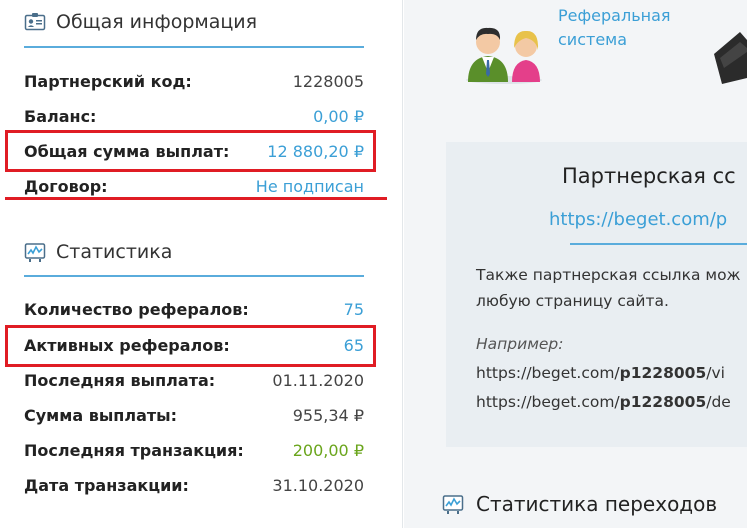 Image resolution: width=747 pixels, height=528 pixels. What do you see at coordinates (114, 252) in the screenshot?
I see `statistics-title: Статистика` at bounding box center [114, 252].